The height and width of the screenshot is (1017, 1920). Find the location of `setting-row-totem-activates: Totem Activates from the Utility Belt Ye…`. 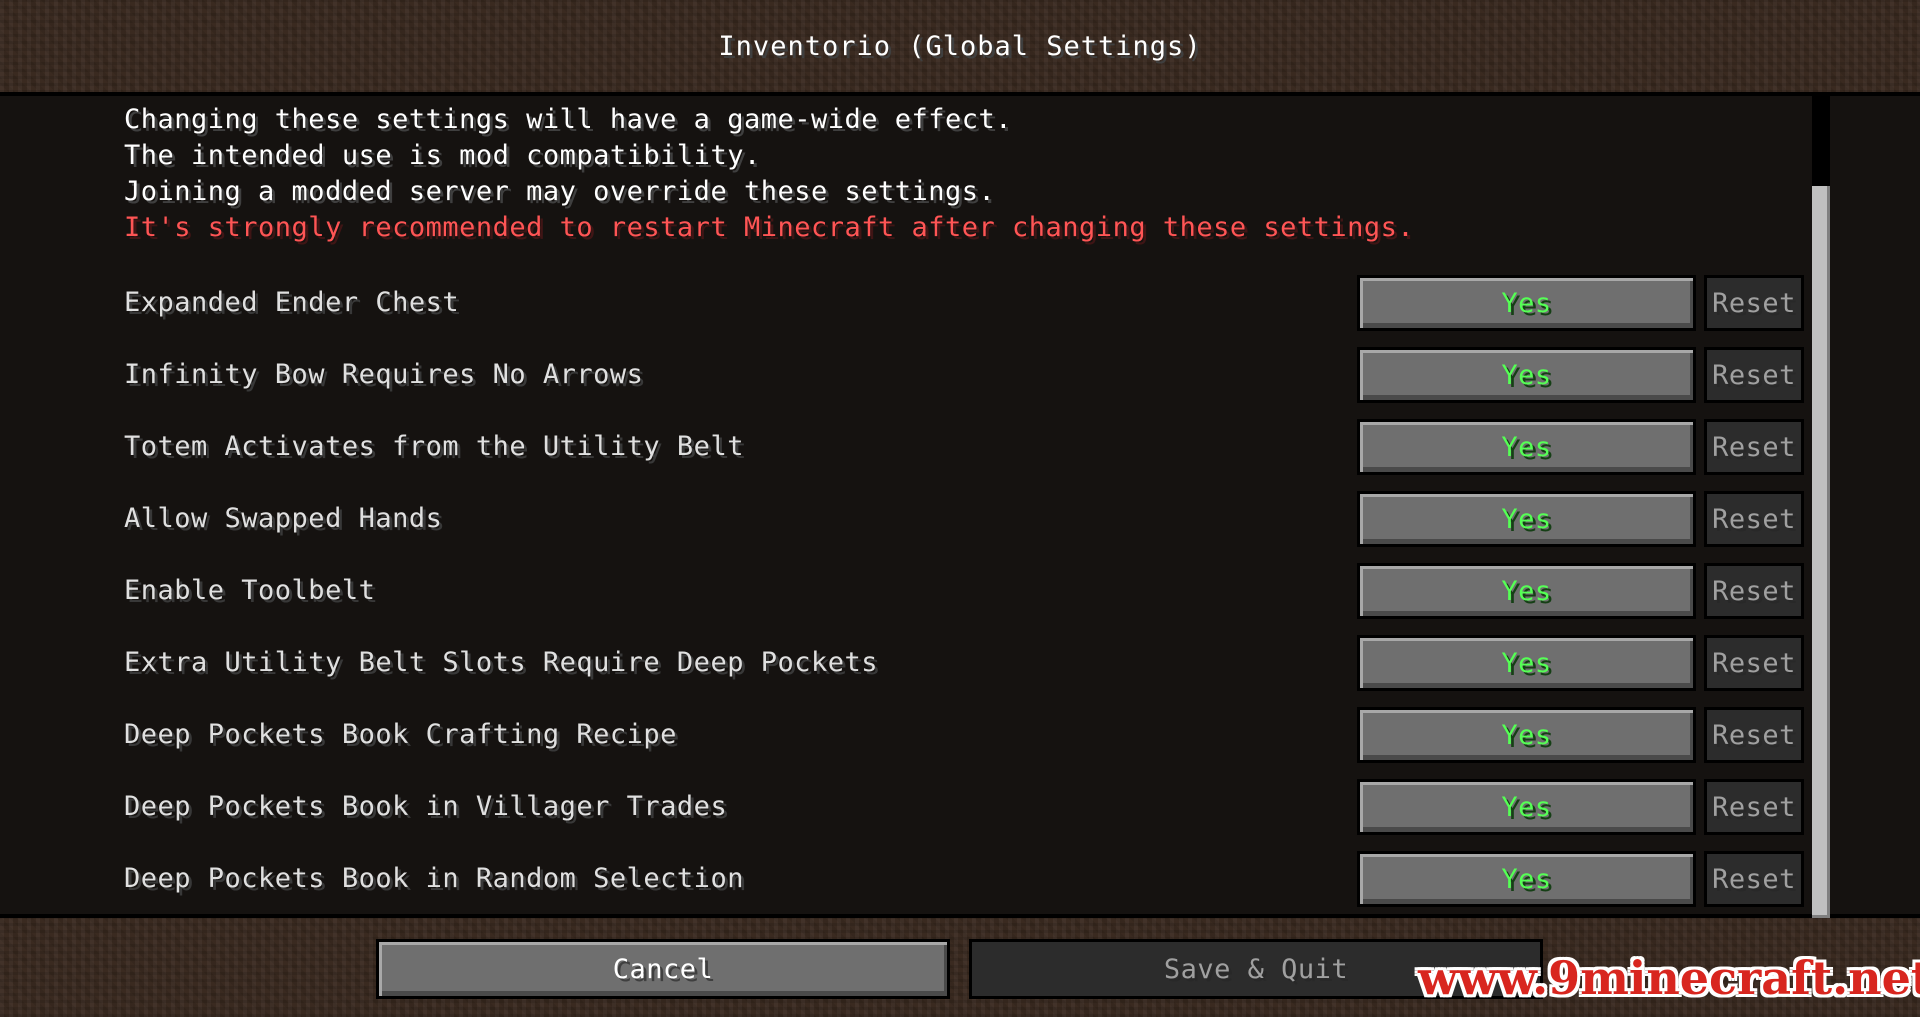

setting-row-totem-activates: Totem Activates from the Utility Belt Ye… is located at coordinates (910, 447).